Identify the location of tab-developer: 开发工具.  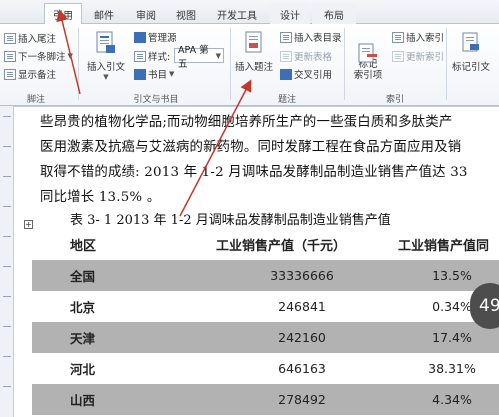
(237, 14).